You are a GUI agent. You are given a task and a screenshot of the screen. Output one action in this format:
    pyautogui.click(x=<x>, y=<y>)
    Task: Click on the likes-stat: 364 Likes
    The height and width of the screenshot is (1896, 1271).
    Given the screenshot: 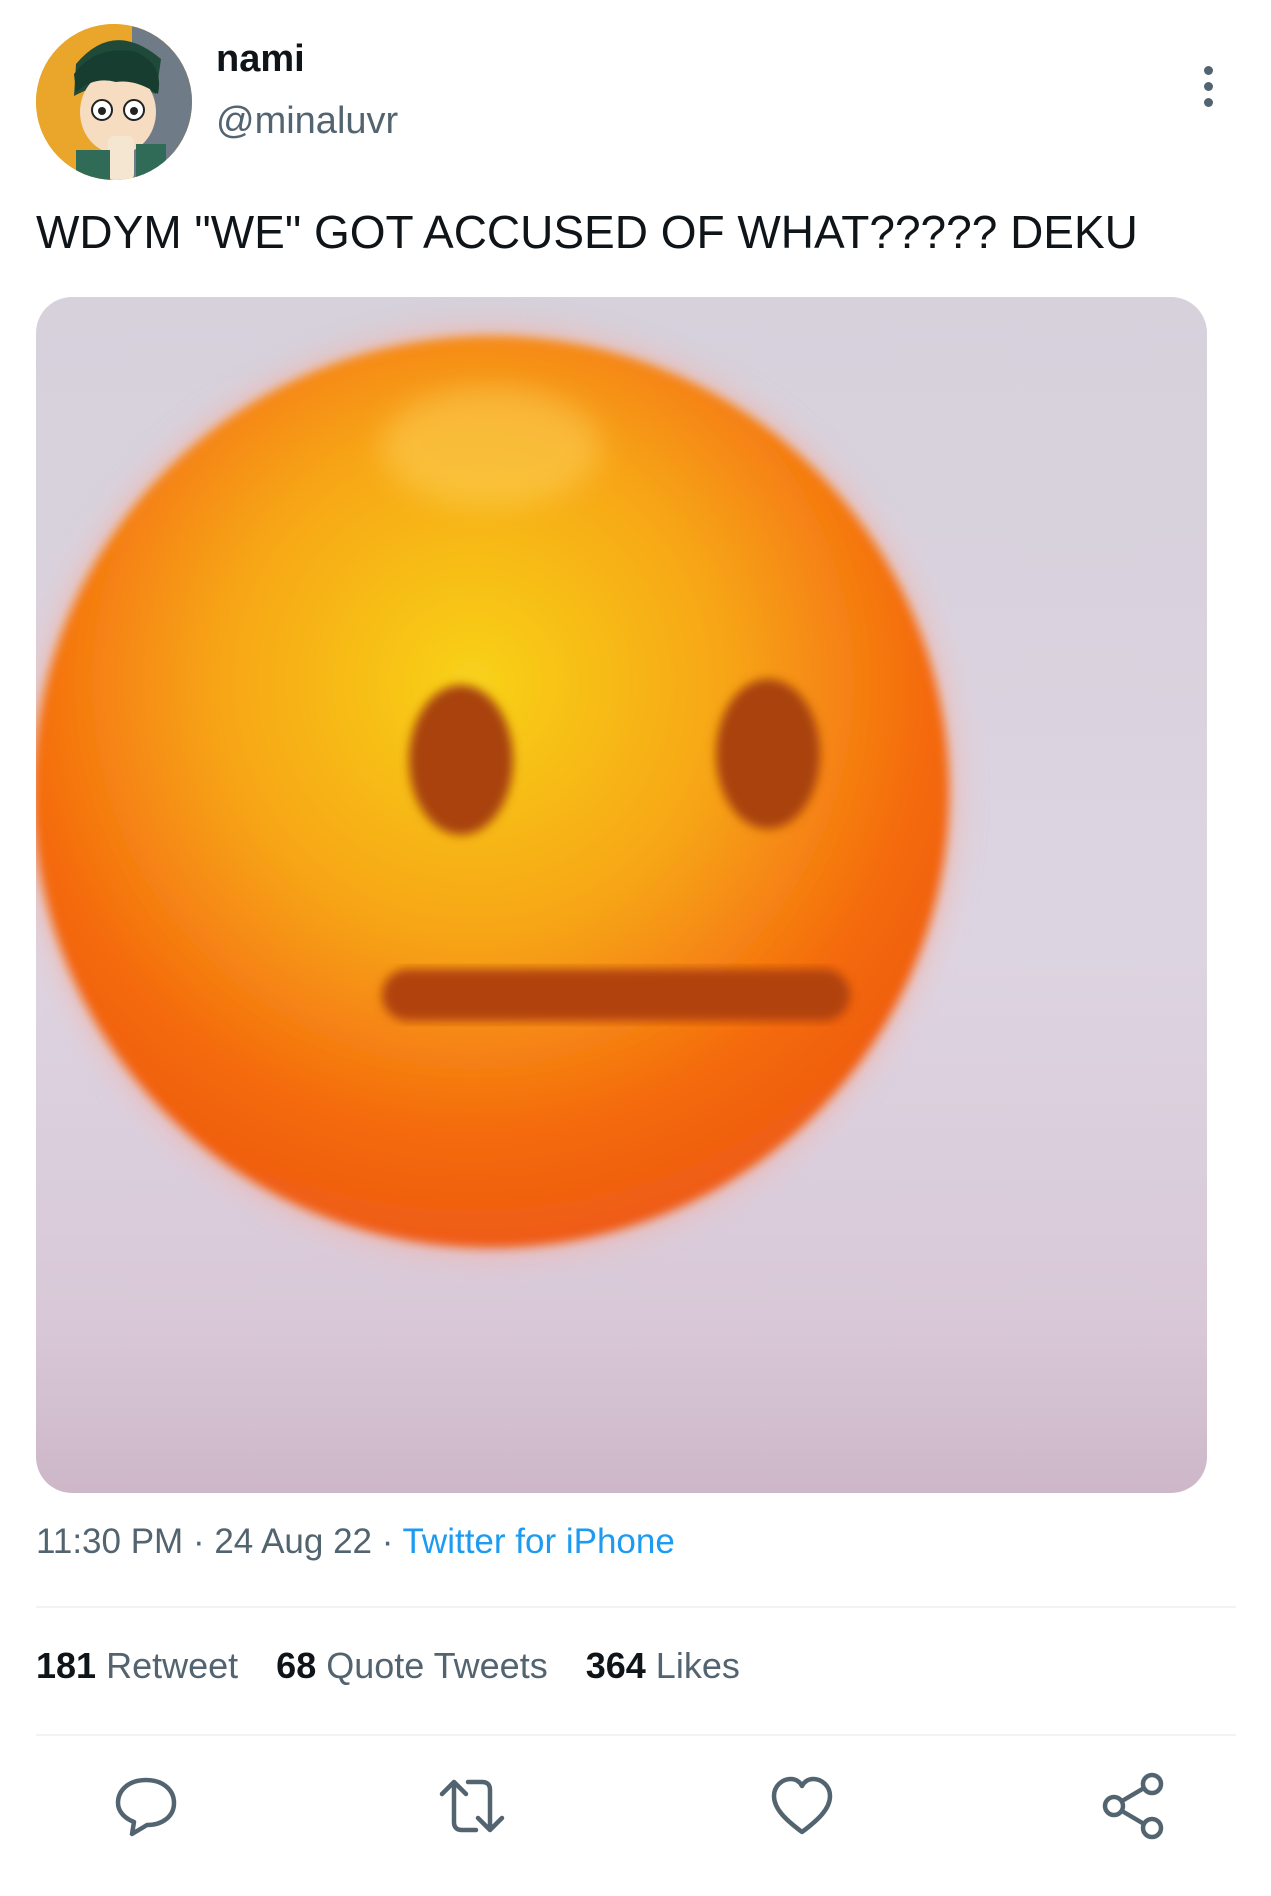 What is the action you would take?
    pyautogui.click(x=663, y=1666)
    